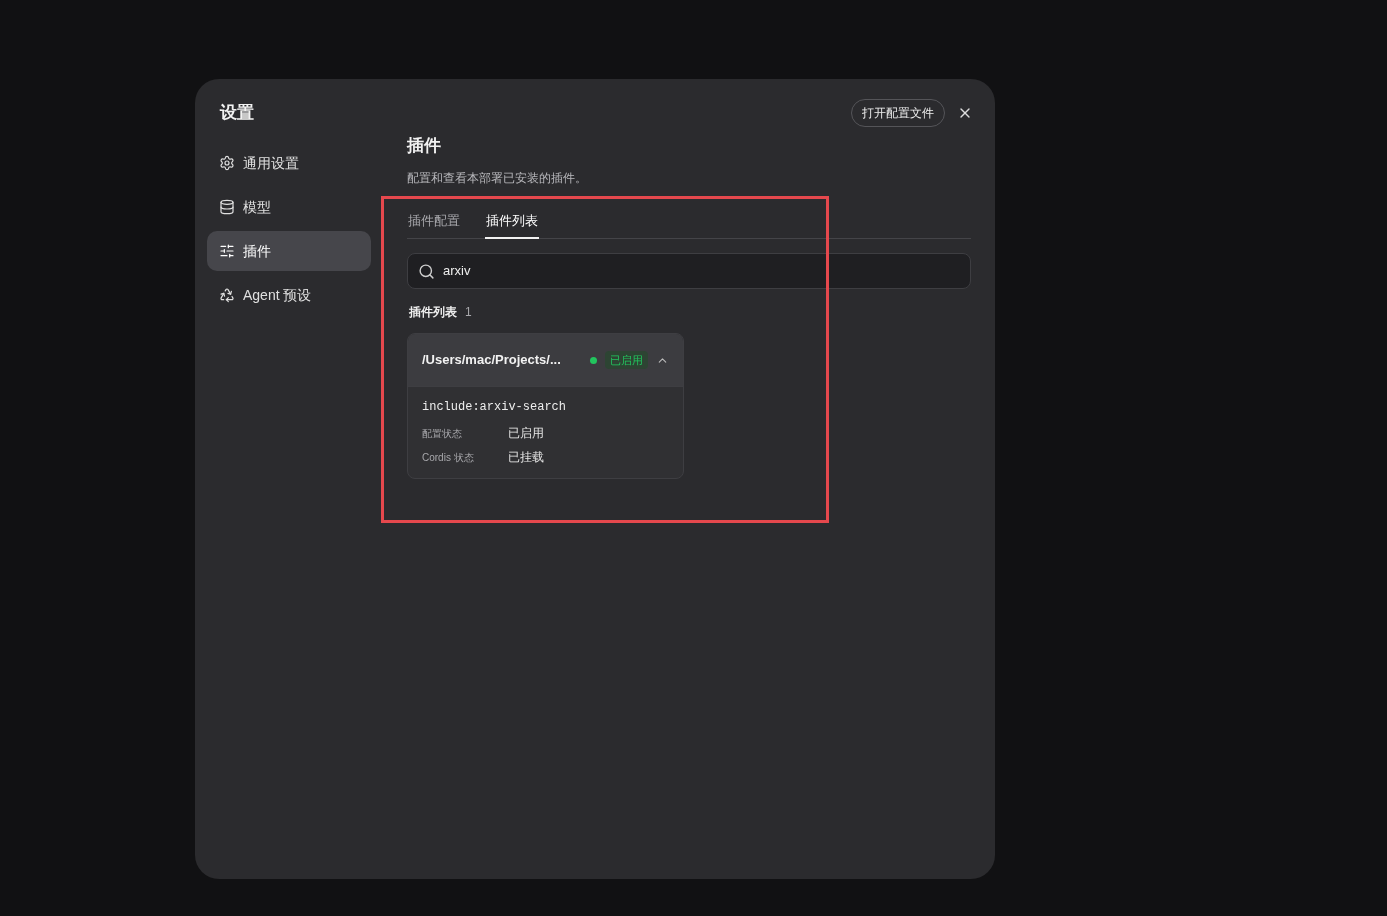 The height and width of the screenshot is (916, 1387). I want to click on recycle-icon, so click(227, 295).